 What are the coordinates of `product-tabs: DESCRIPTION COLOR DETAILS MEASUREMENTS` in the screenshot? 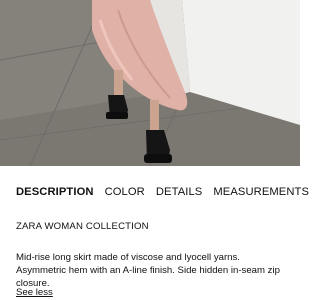 It's located at (162, 192).